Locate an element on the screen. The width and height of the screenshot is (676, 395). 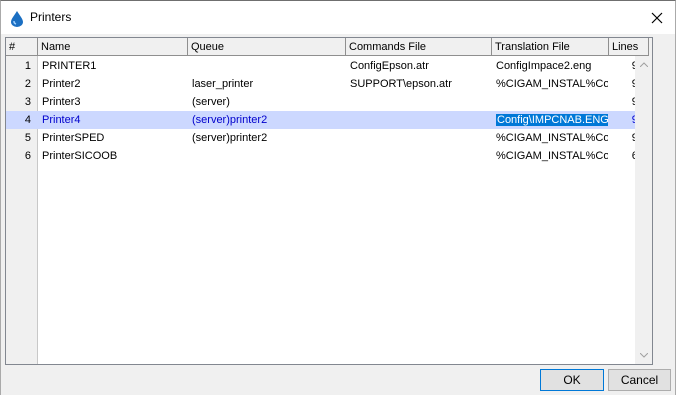
cell-name: PrinterSICOOB is located at coordinates (114, 156).